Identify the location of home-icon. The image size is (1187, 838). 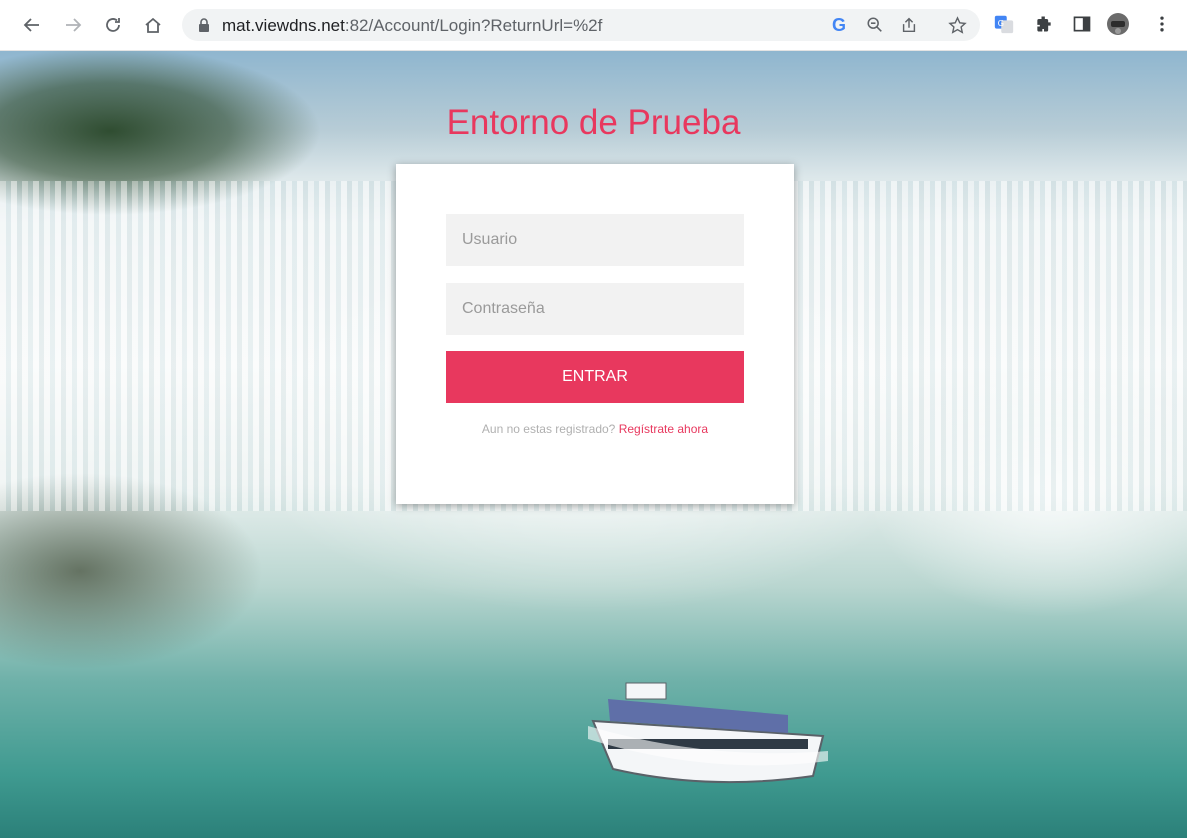
(153, 25).